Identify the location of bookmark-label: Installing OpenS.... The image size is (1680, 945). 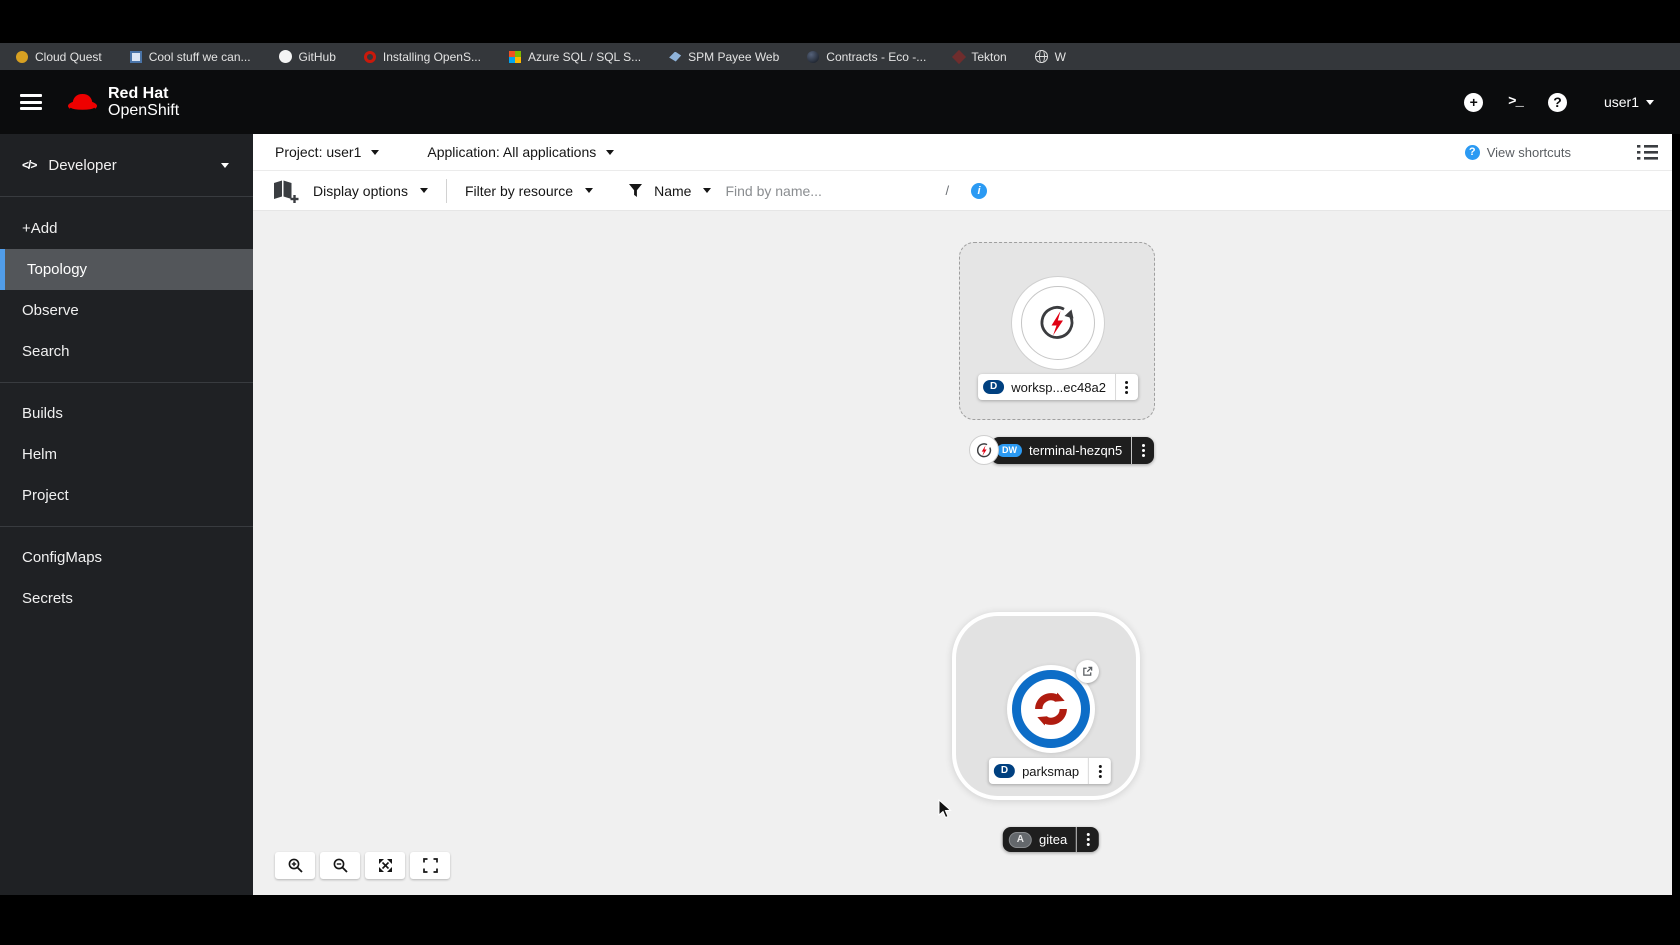
(431, 56).